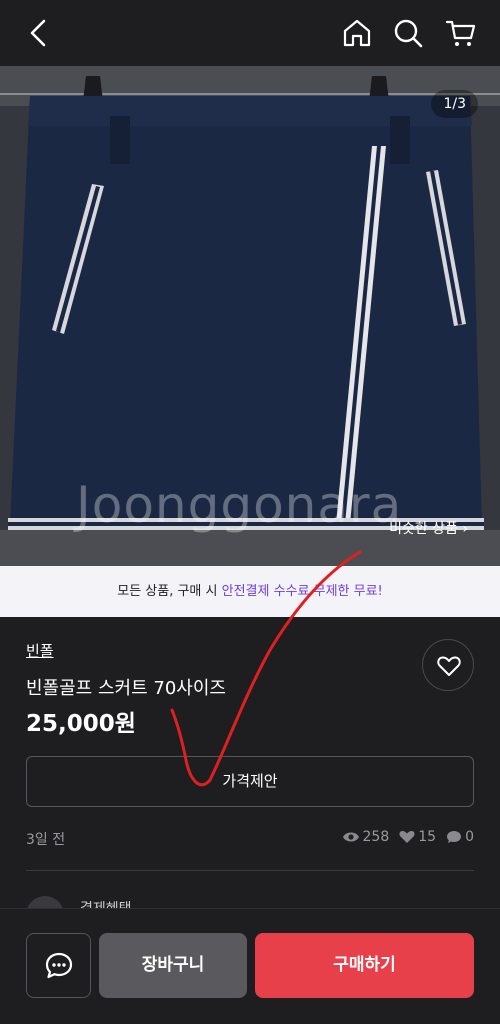  Describe the element at coordinates (454, 104) in the screenshot. I see `page-indicator: 1/3` at that location.